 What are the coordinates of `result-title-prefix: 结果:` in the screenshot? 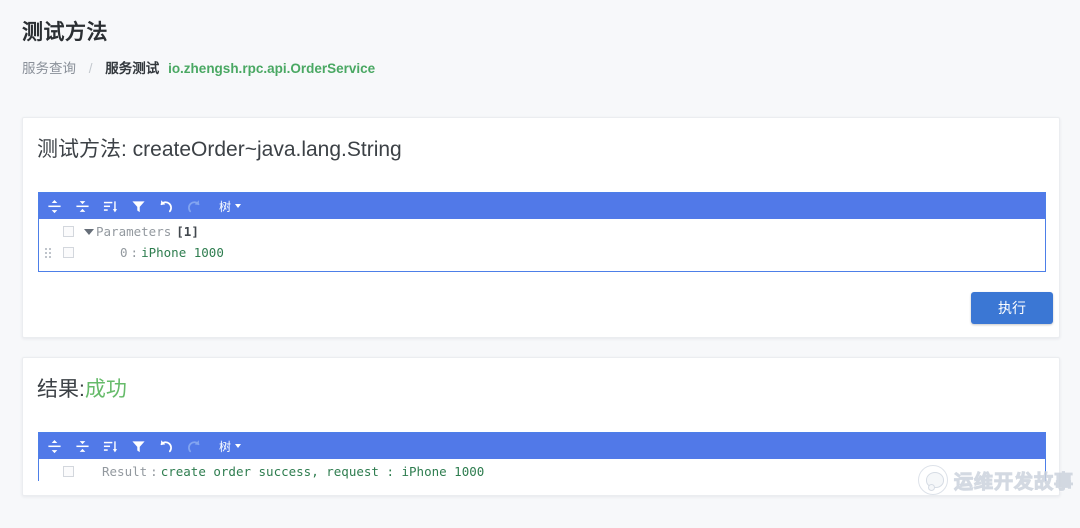 It's located at (61, 389).